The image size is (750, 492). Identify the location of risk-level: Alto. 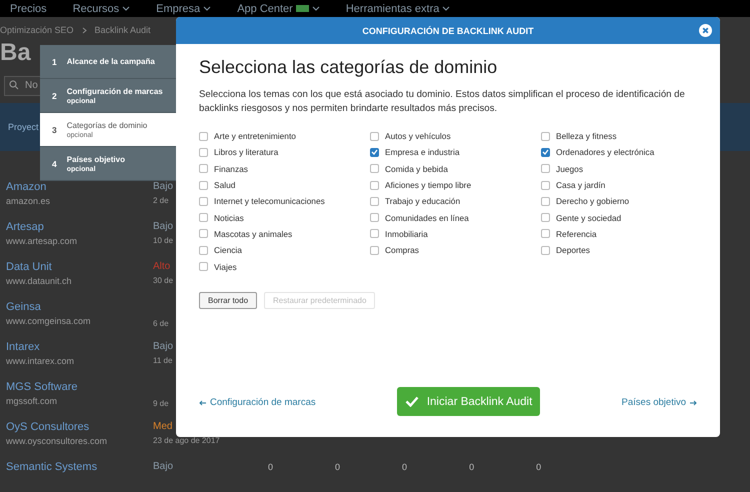
(161, 267).